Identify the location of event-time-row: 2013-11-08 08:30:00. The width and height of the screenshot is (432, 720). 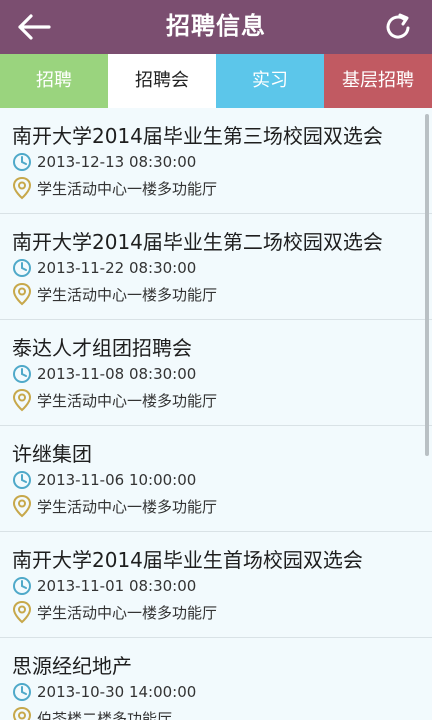
(104, 374).